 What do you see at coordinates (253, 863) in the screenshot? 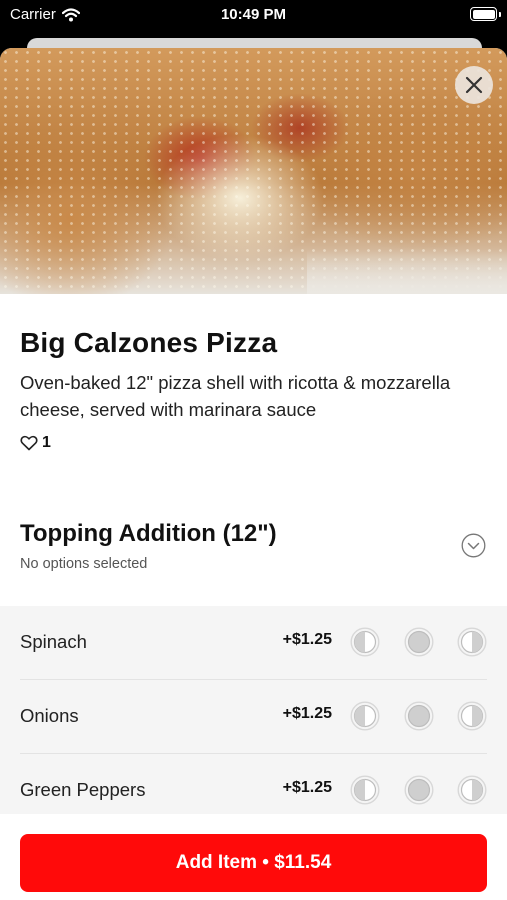
I see `add-item-button: Add Item • $11.54` at bounding box center [253, 863].